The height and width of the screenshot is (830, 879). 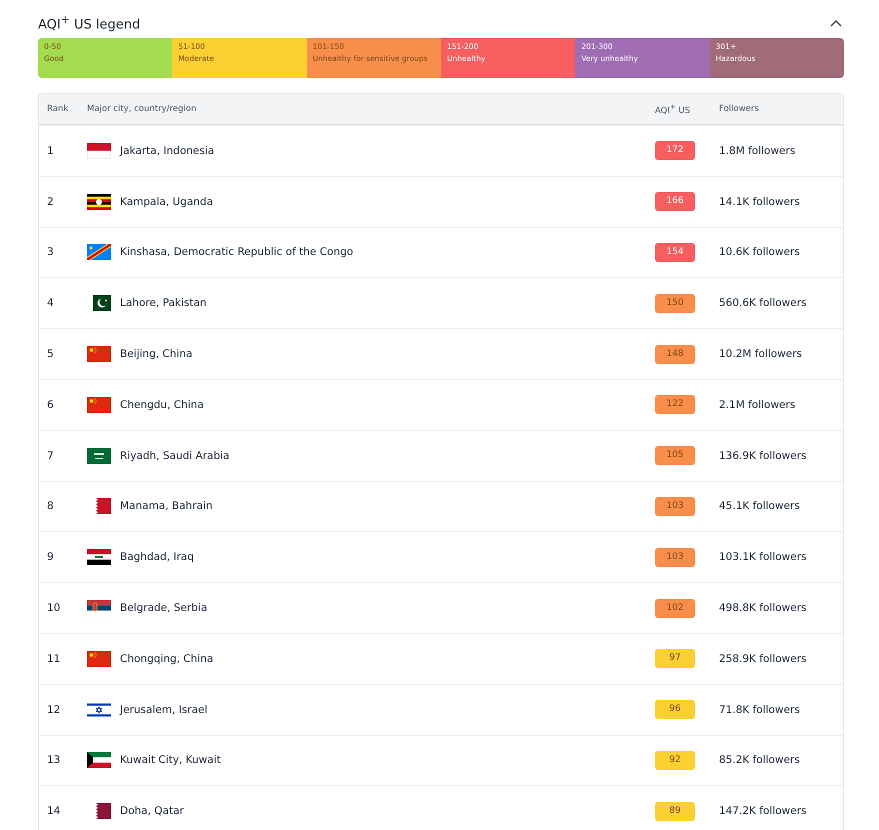 I want to click on chevron-icon, so click(x=836, y=23).